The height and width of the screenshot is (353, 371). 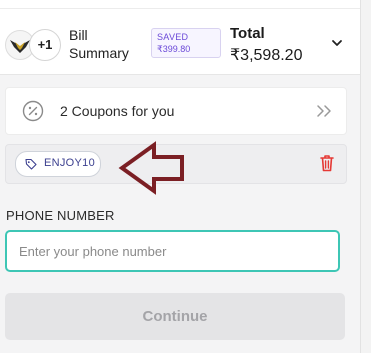 What do you see at coordinates (324, 111) in the screenshot?
I see `double-chevron-right-icon` at bounding box center [324, 111].